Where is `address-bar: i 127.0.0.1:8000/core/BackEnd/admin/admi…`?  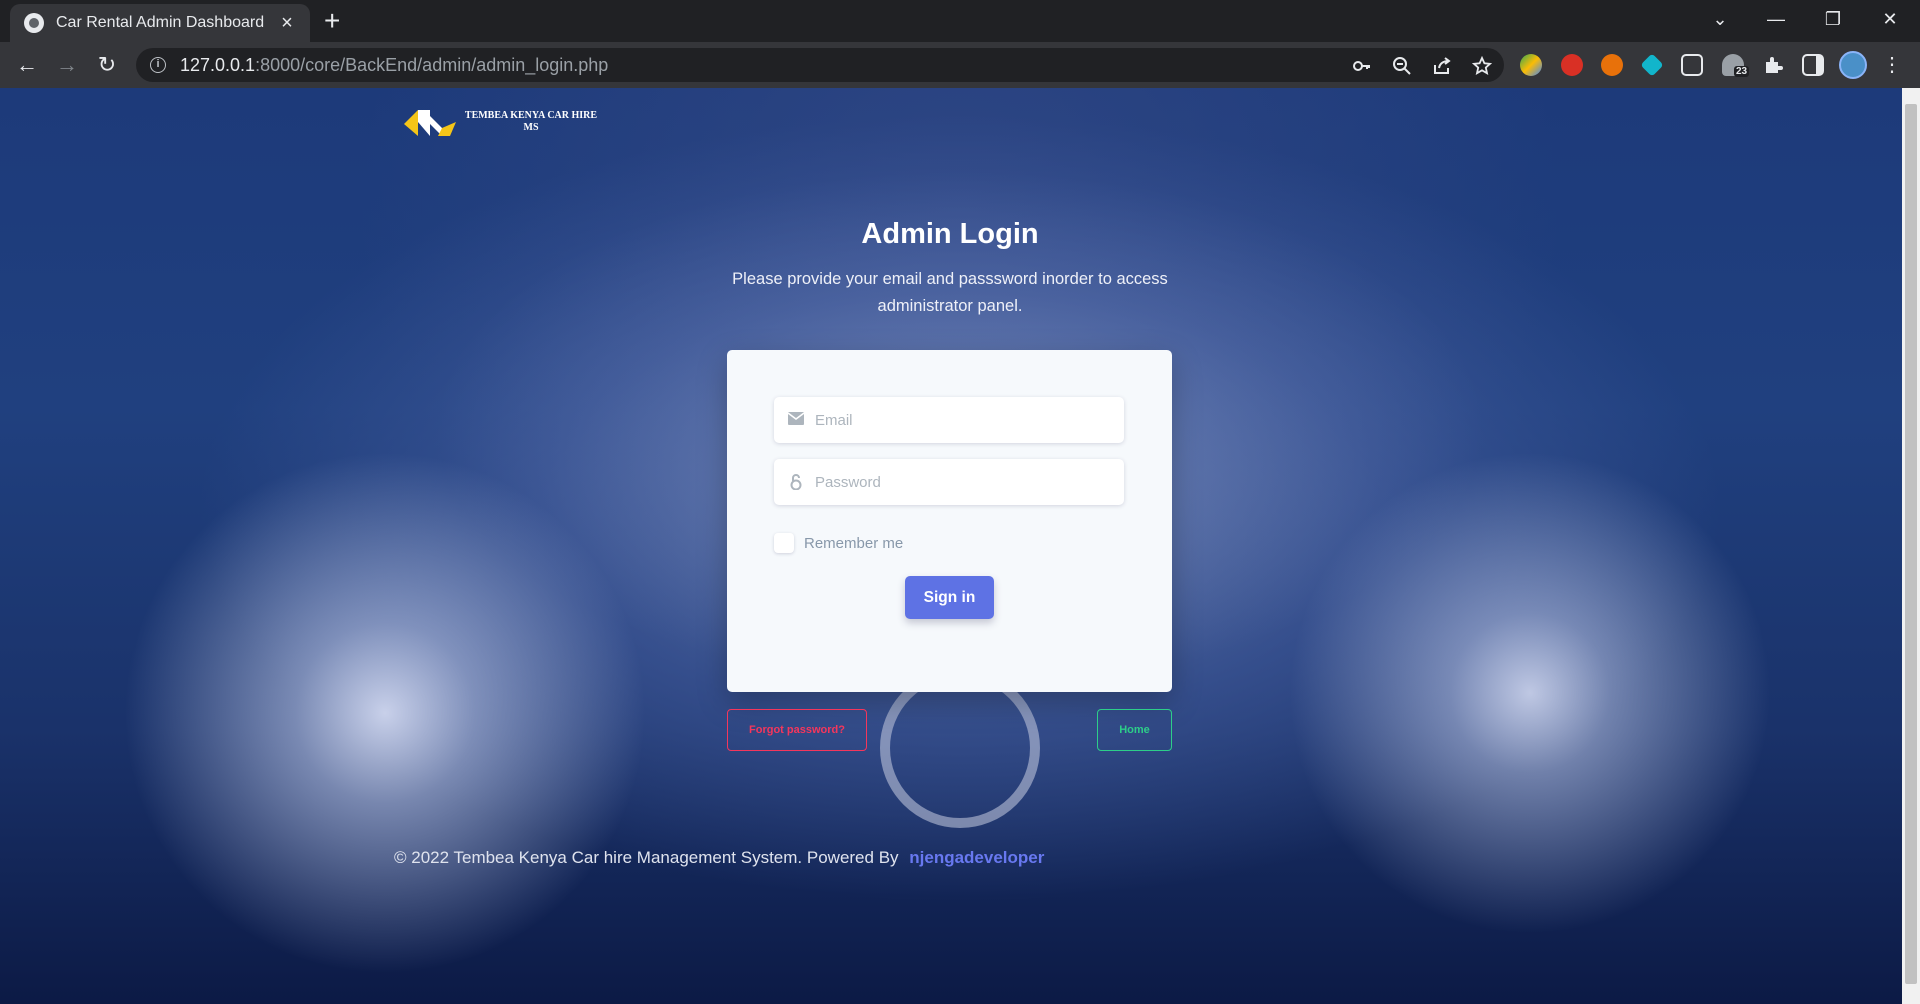
address-bar: i 127.0.0.1:8000/core/BackEnd/admin/admi… is located at coordinates (820, 65).